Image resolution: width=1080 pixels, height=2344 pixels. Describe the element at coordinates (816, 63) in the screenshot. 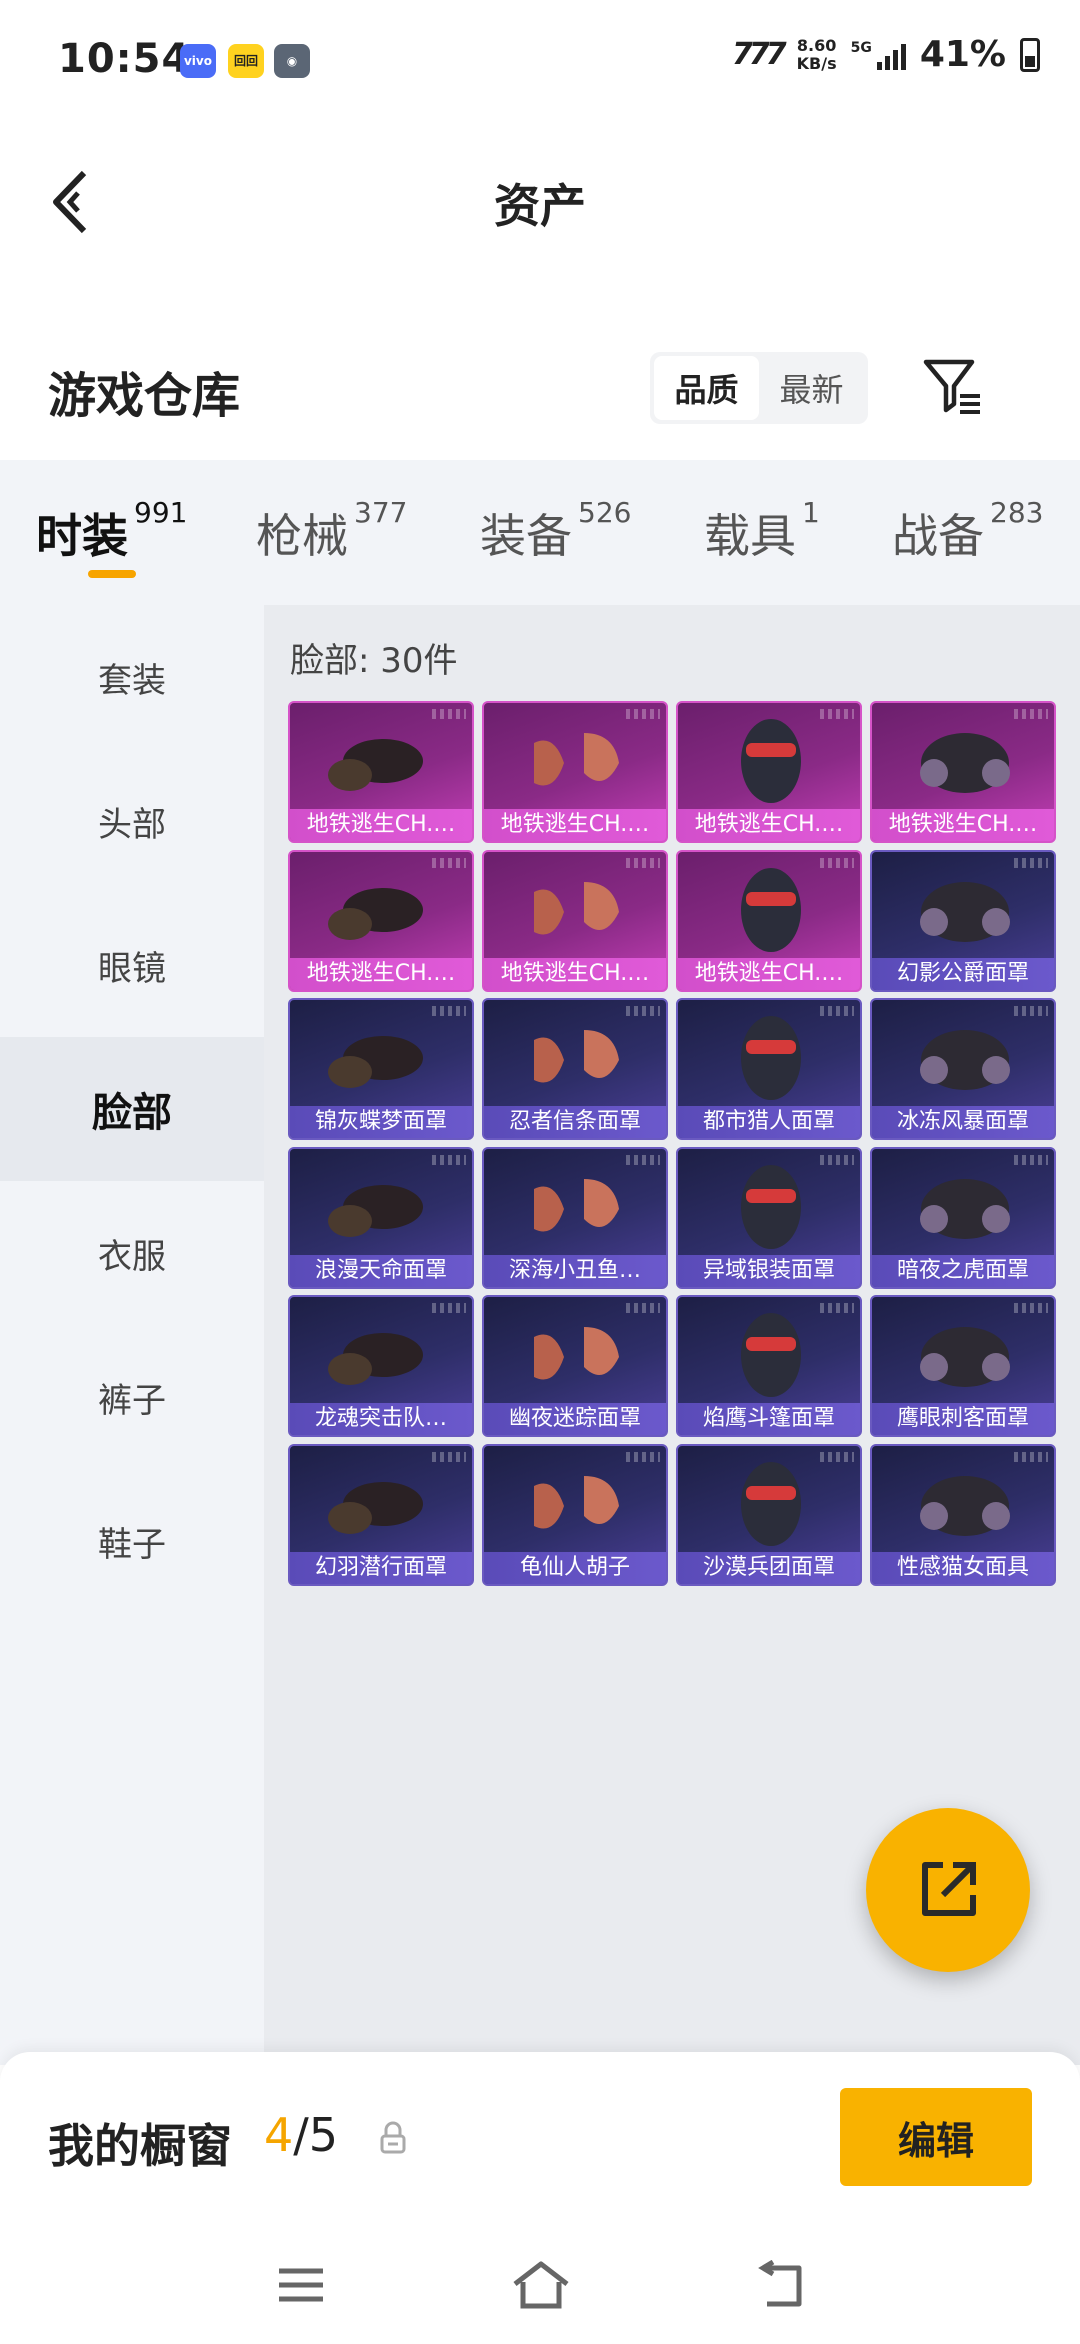

I see `speed-unit: KB/s` at that location.